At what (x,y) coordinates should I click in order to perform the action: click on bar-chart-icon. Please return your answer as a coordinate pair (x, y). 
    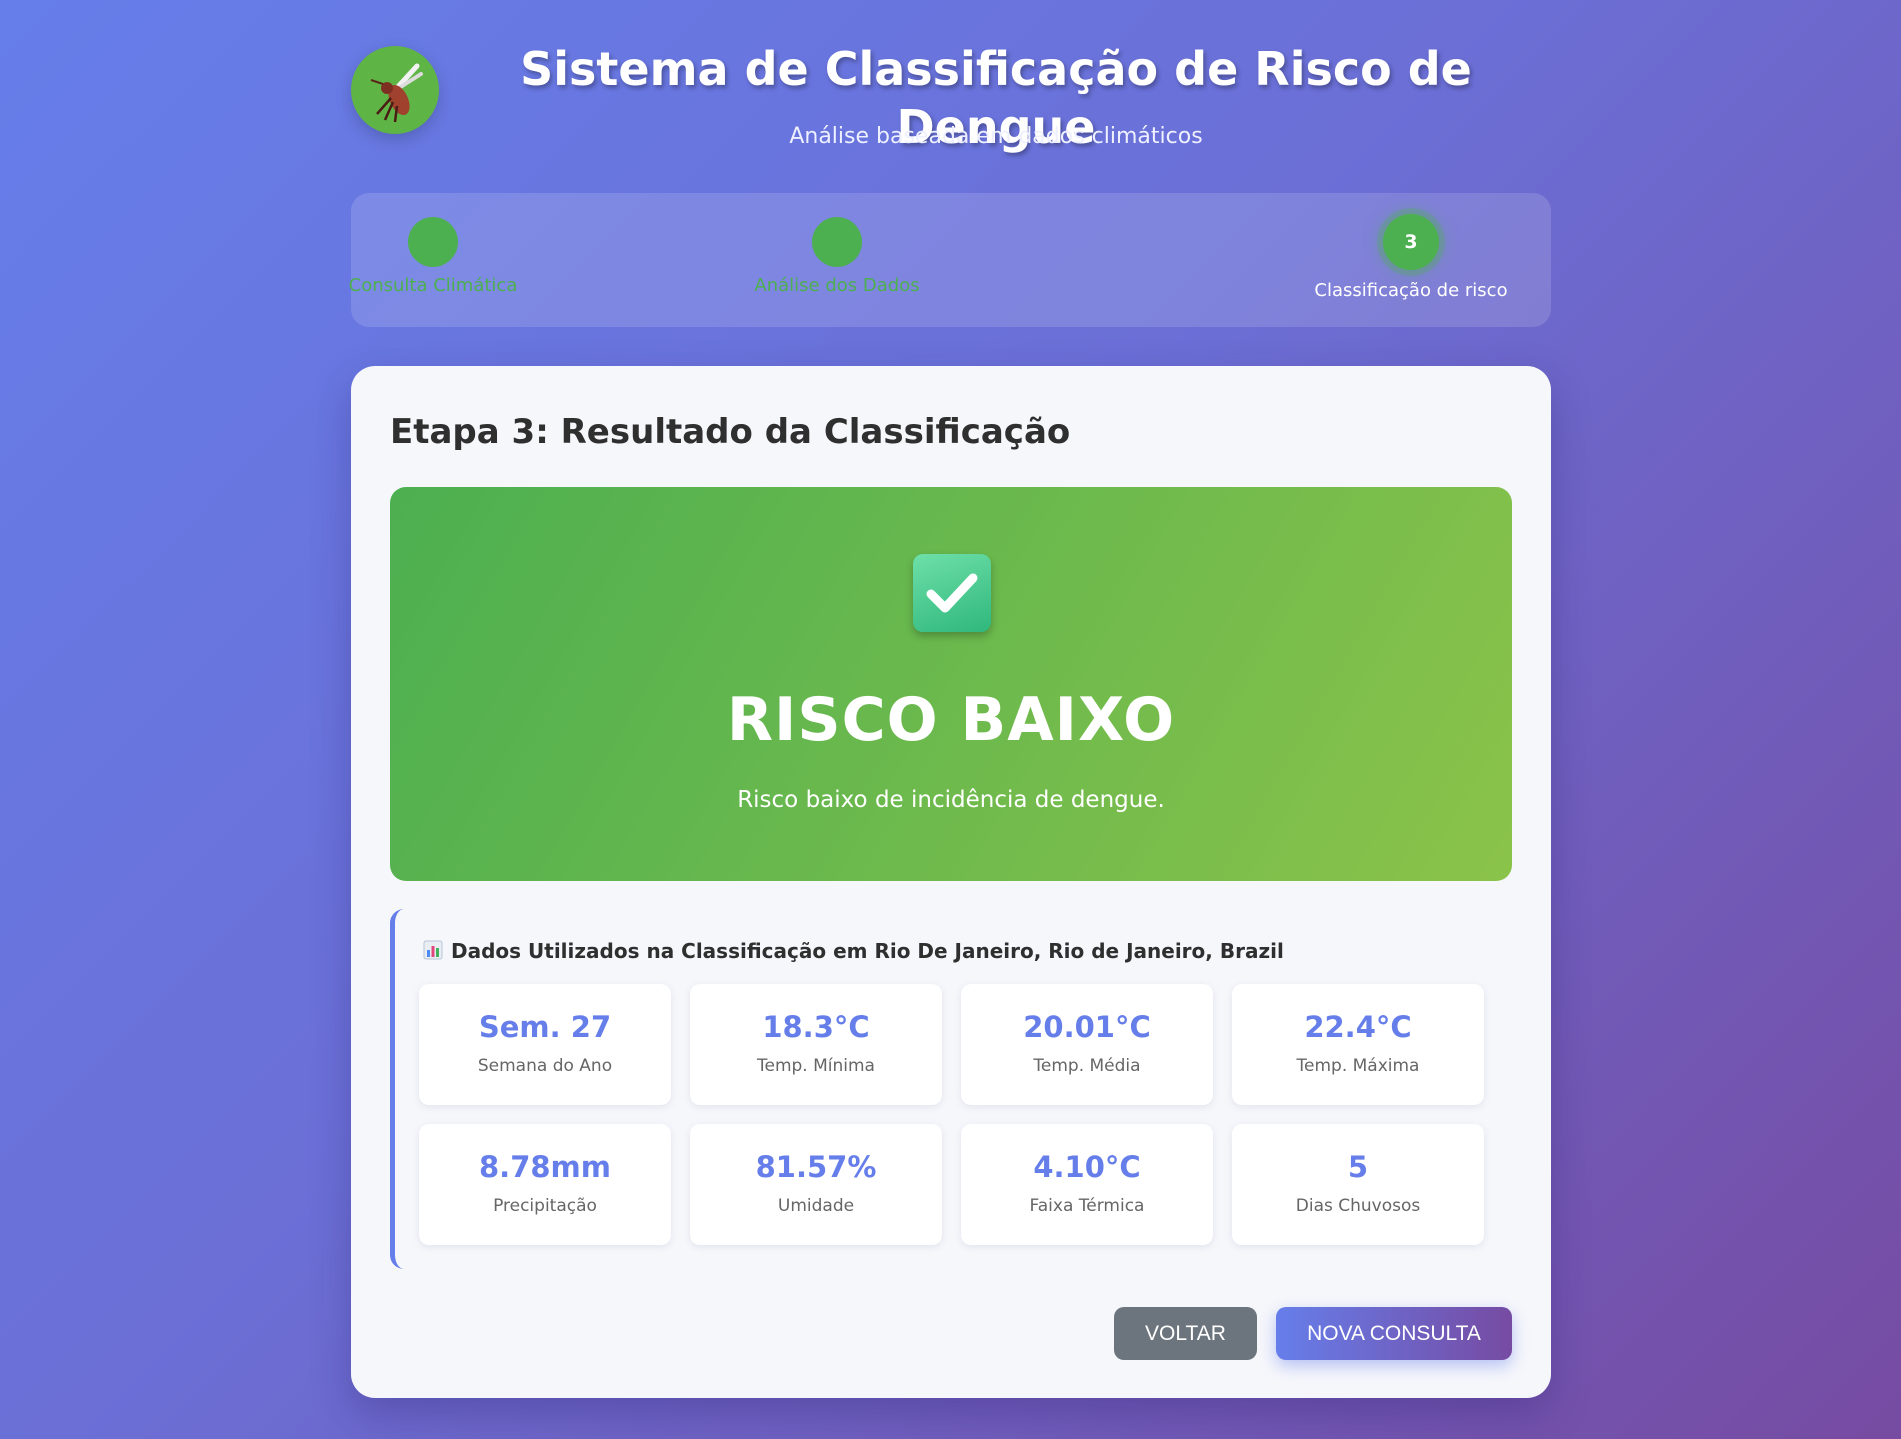
    Looking at the image, I should click on (433, 952).